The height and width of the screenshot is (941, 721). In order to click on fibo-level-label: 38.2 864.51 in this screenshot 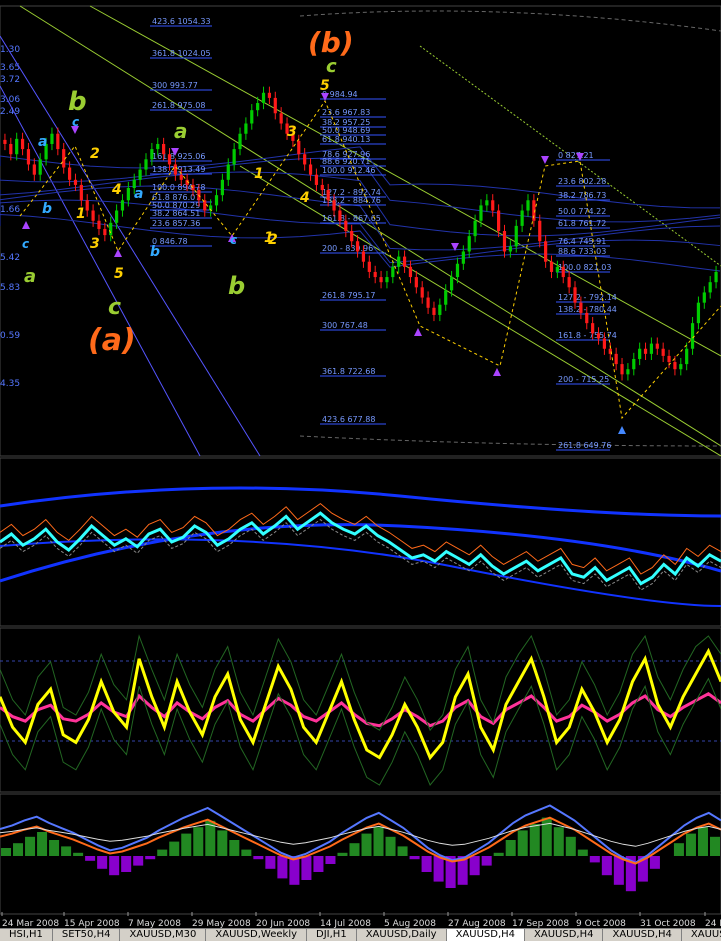, I will do `click(176, 213)`.